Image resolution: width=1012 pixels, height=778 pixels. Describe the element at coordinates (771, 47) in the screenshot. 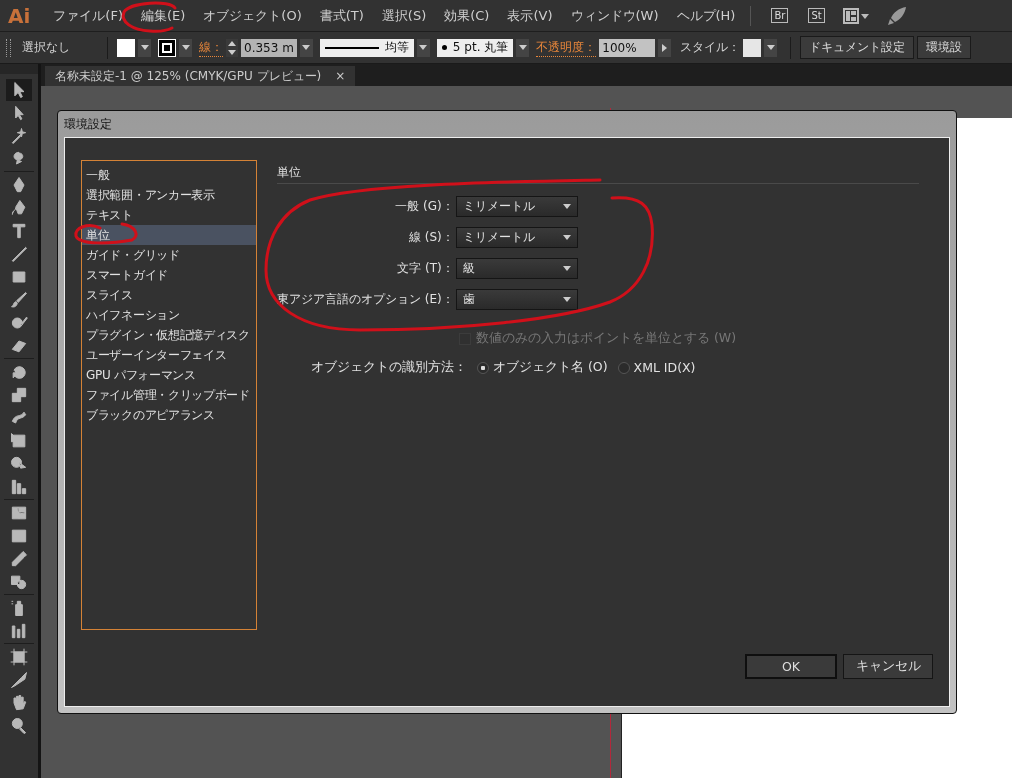

I see `style-dropdown-button` at that location.